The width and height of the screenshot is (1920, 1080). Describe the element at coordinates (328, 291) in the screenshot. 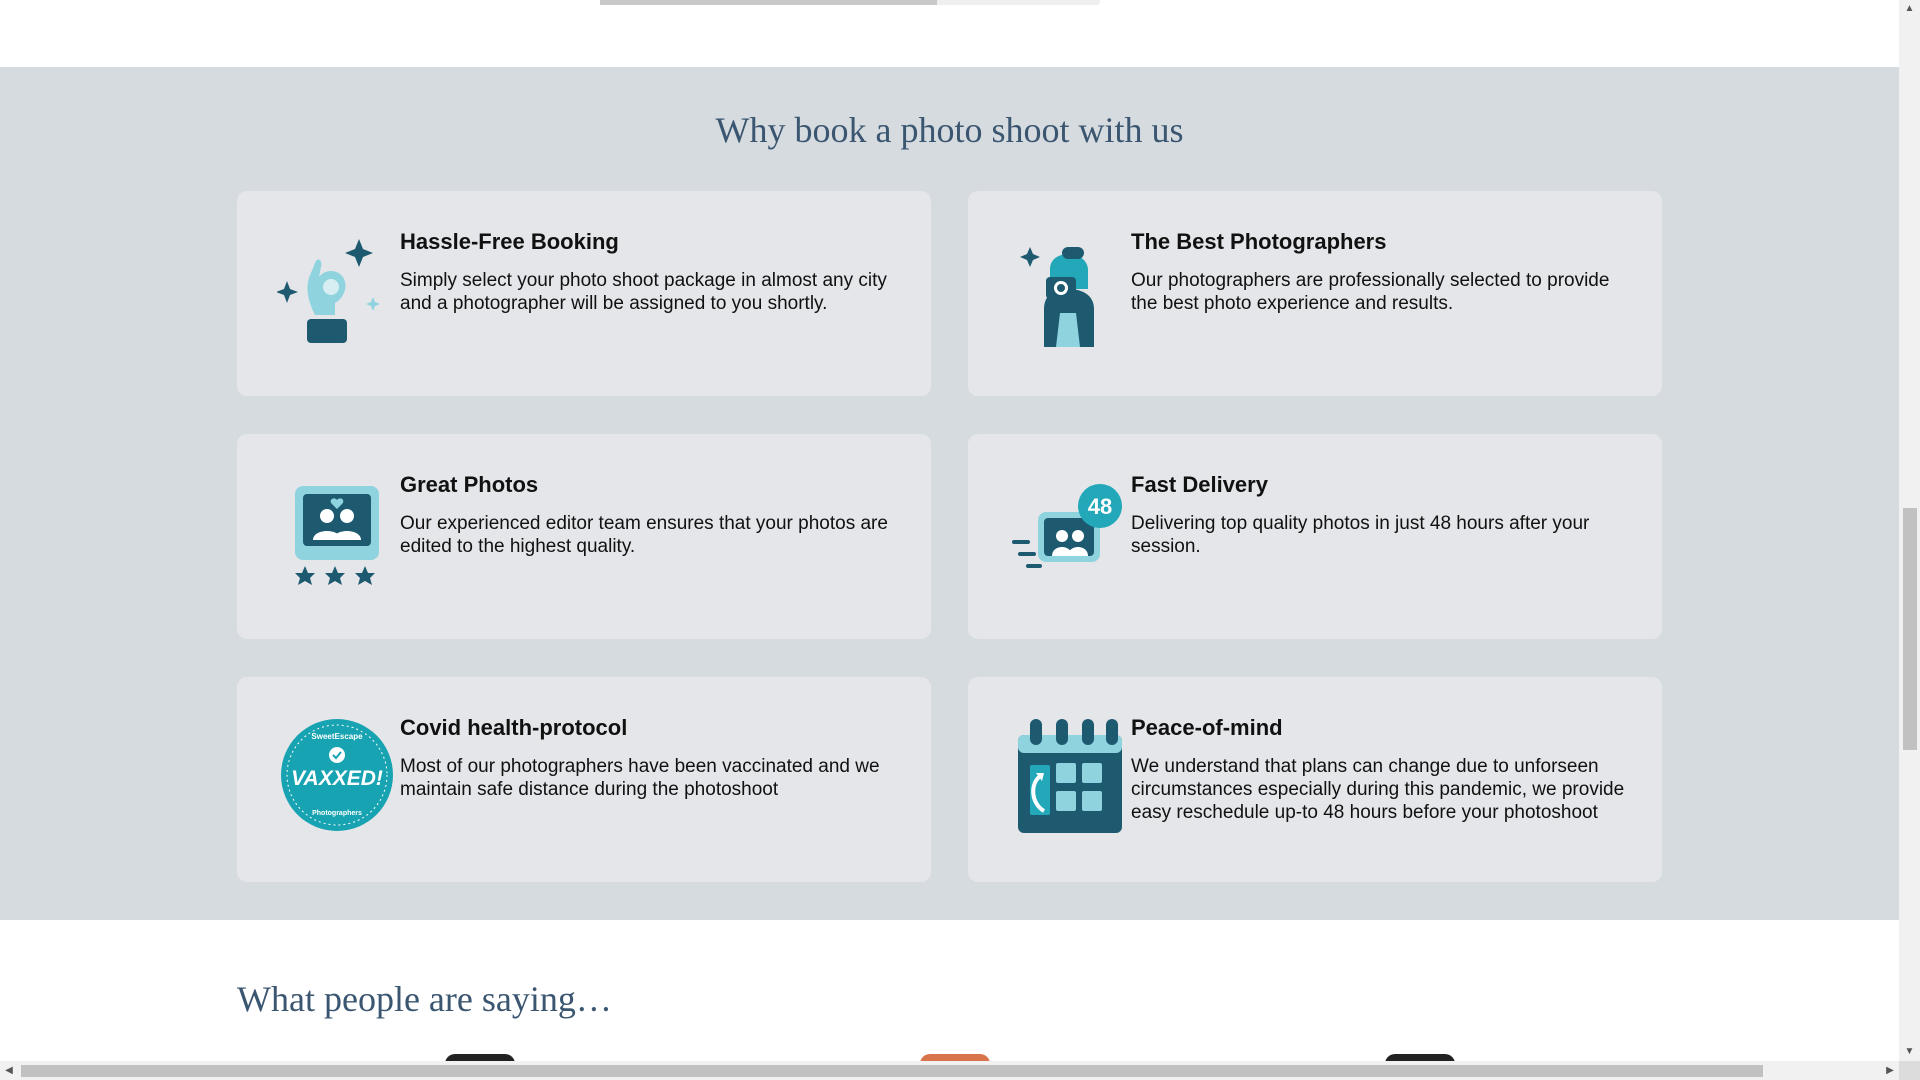

I see `ok-hand-icon` at that location.